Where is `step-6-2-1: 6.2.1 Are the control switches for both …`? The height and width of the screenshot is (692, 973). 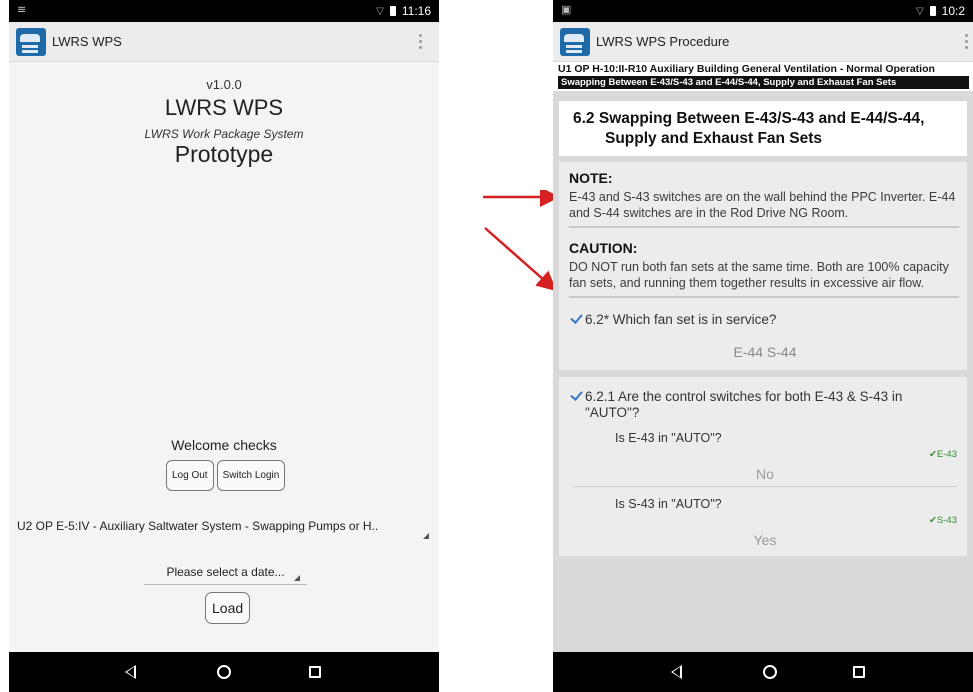
step-6-2-1: 6.2.1 Are the control switches for both … is located at coordinates (763, 466).